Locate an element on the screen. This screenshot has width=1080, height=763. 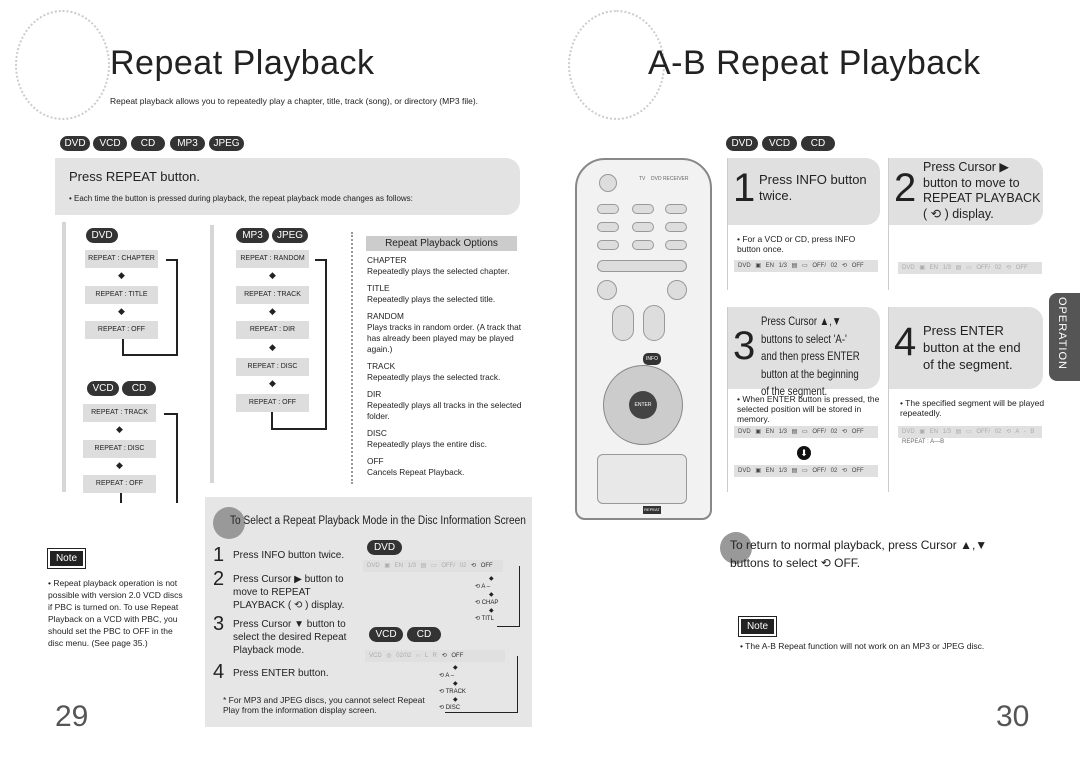
repeat-mode-box: REPEAT : DISC is located at coordinates (272, 367).